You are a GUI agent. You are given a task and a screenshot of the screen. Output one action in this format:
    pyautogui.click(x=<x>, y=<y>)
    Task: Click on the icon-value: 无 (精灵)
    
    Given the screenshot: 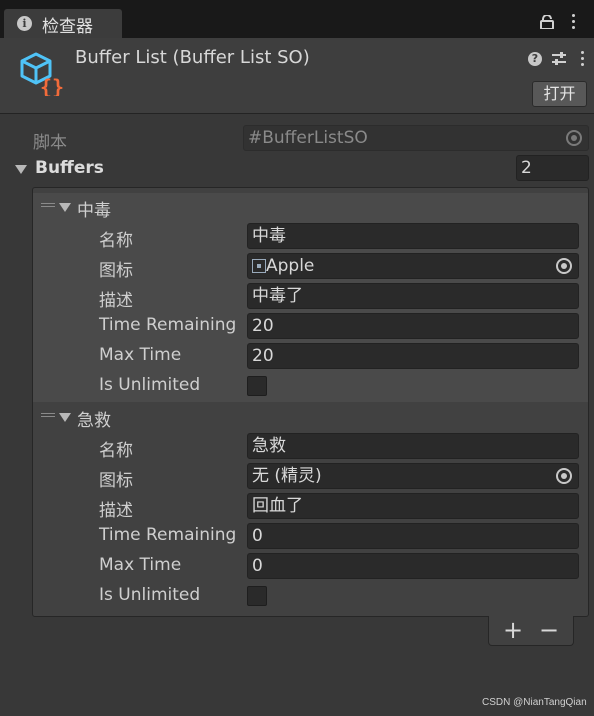 What is the action you would take?
    pyautogui.click(x=287, y=476)
    